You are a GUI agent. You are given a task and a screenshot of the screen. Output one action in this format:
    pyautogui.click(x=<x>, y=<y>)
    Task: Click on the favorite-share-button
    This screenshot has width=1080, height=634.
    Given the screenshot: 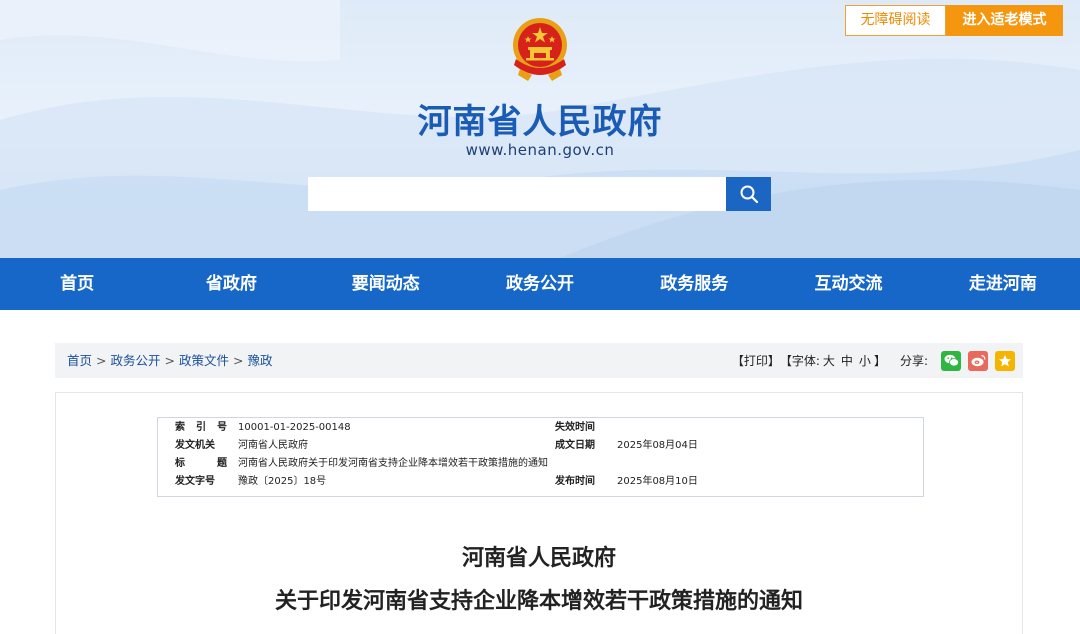 What is the action you would take?
    pyautogui.click(x=1005, y=361)
    